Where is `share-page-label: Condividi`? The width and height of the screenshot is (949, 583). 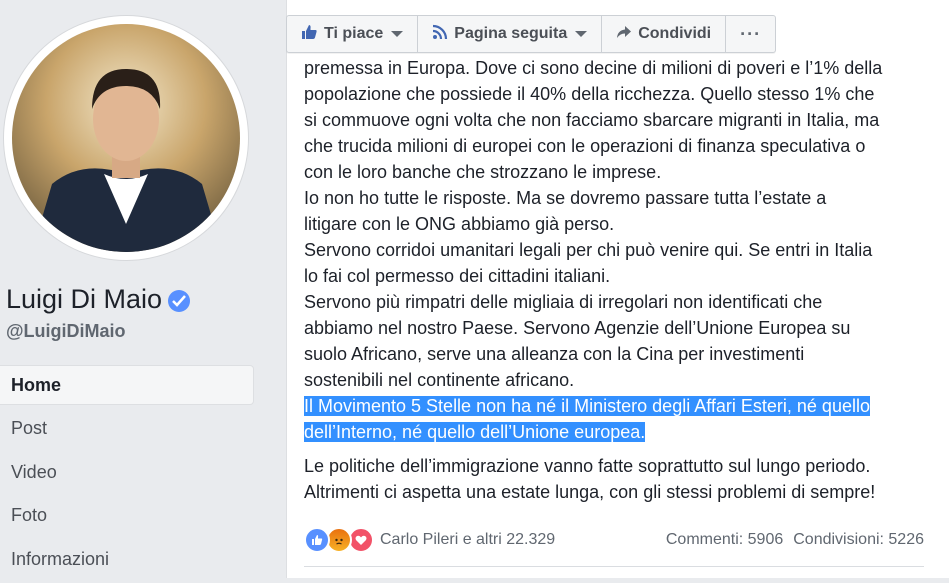 share-page-label: Condividi is located at coordinates (675, 33).